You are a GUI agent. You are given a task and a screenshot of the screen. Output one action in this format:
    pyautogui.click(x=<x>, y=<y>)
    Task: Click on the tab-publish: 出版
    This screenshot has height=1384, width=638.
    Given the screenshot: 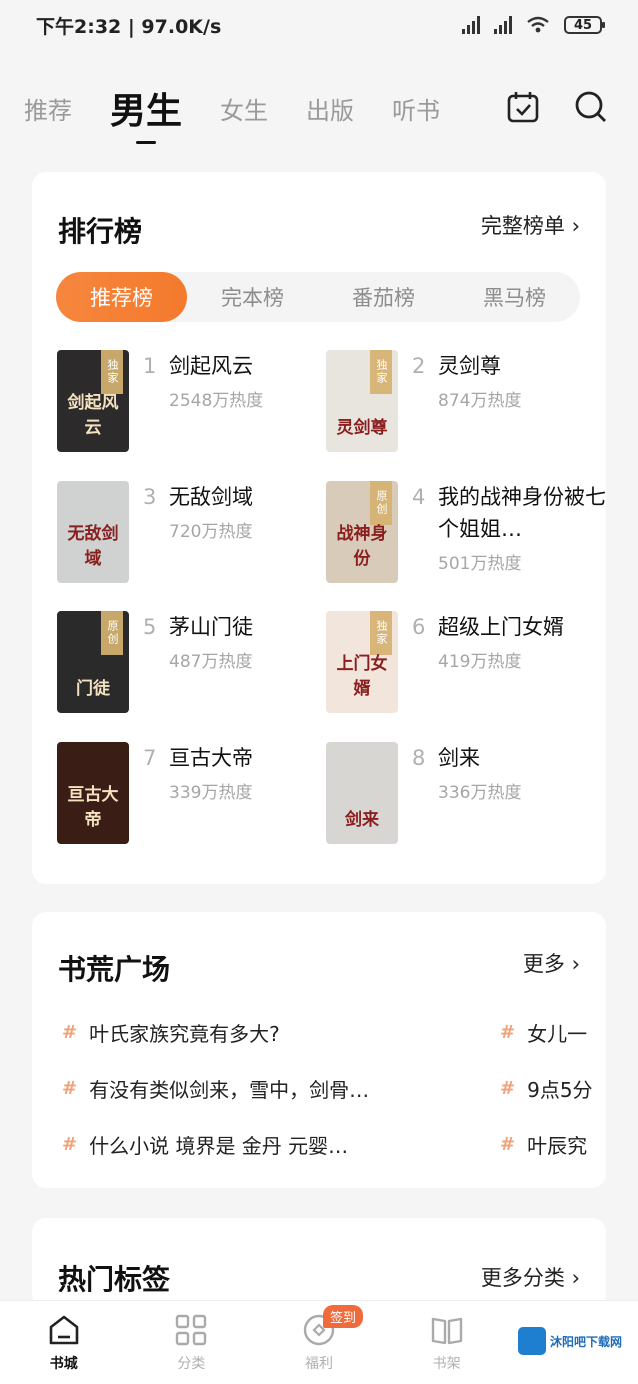 What is the action you would take?
    pyautogui.click(x=330, y=108)
    